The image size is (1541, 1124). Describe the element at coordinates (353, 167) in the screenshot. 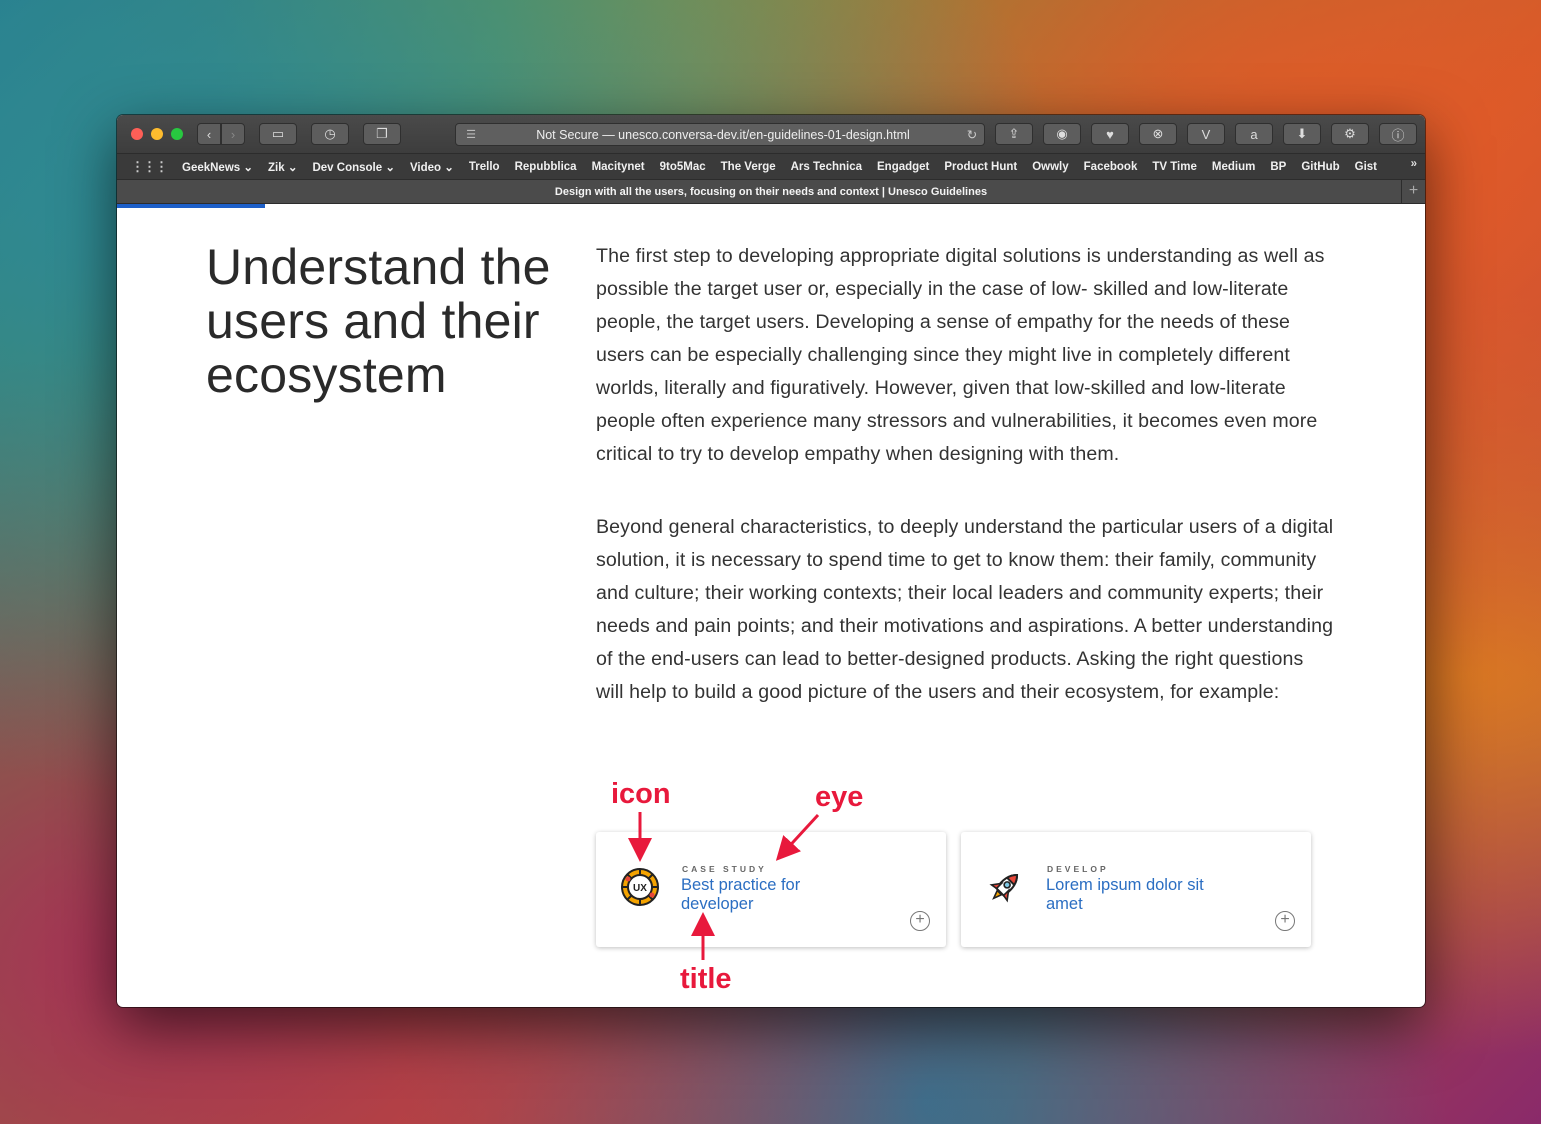

I see `bookmark-dev-console: Dev Console ⌄` at that location.